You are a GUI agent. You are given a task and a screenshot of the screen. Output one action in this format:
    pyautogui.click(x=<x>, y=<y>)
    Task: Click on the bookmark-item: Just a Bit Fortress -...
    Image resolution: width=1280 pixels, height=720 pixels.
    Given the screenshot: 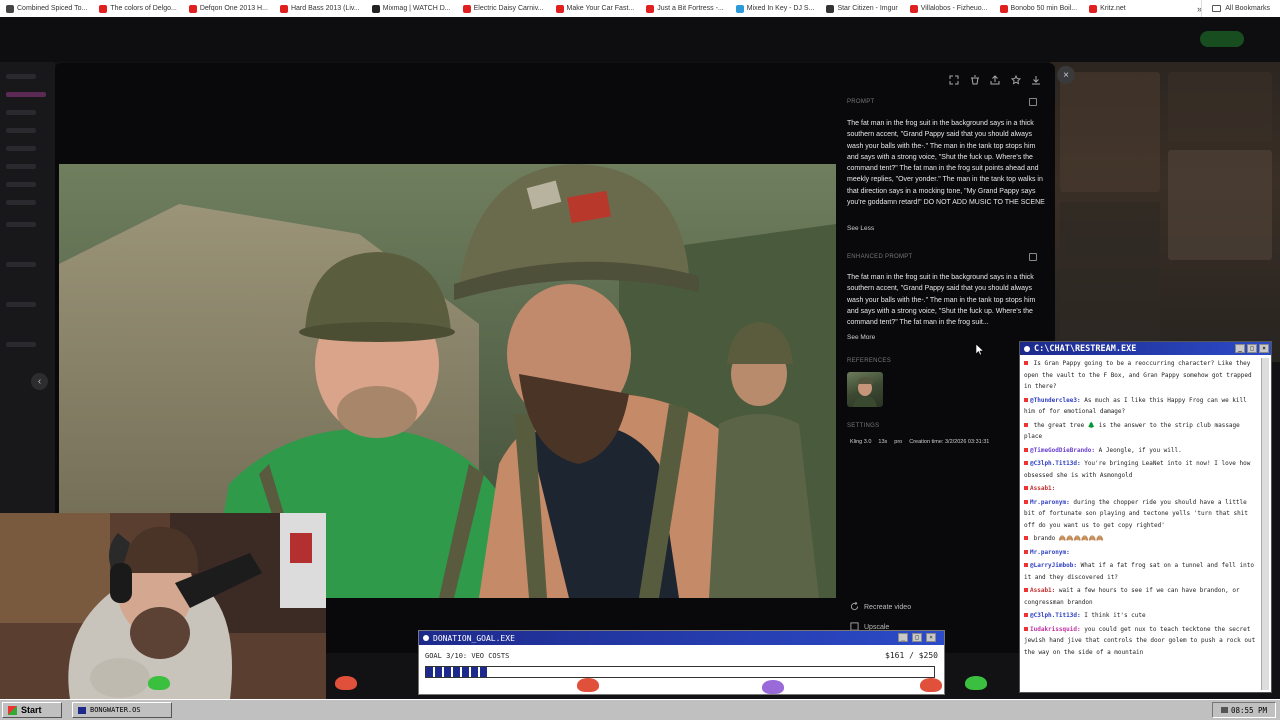 What is the action you would take?
    pyautogui.click(x=685, y=8)
    